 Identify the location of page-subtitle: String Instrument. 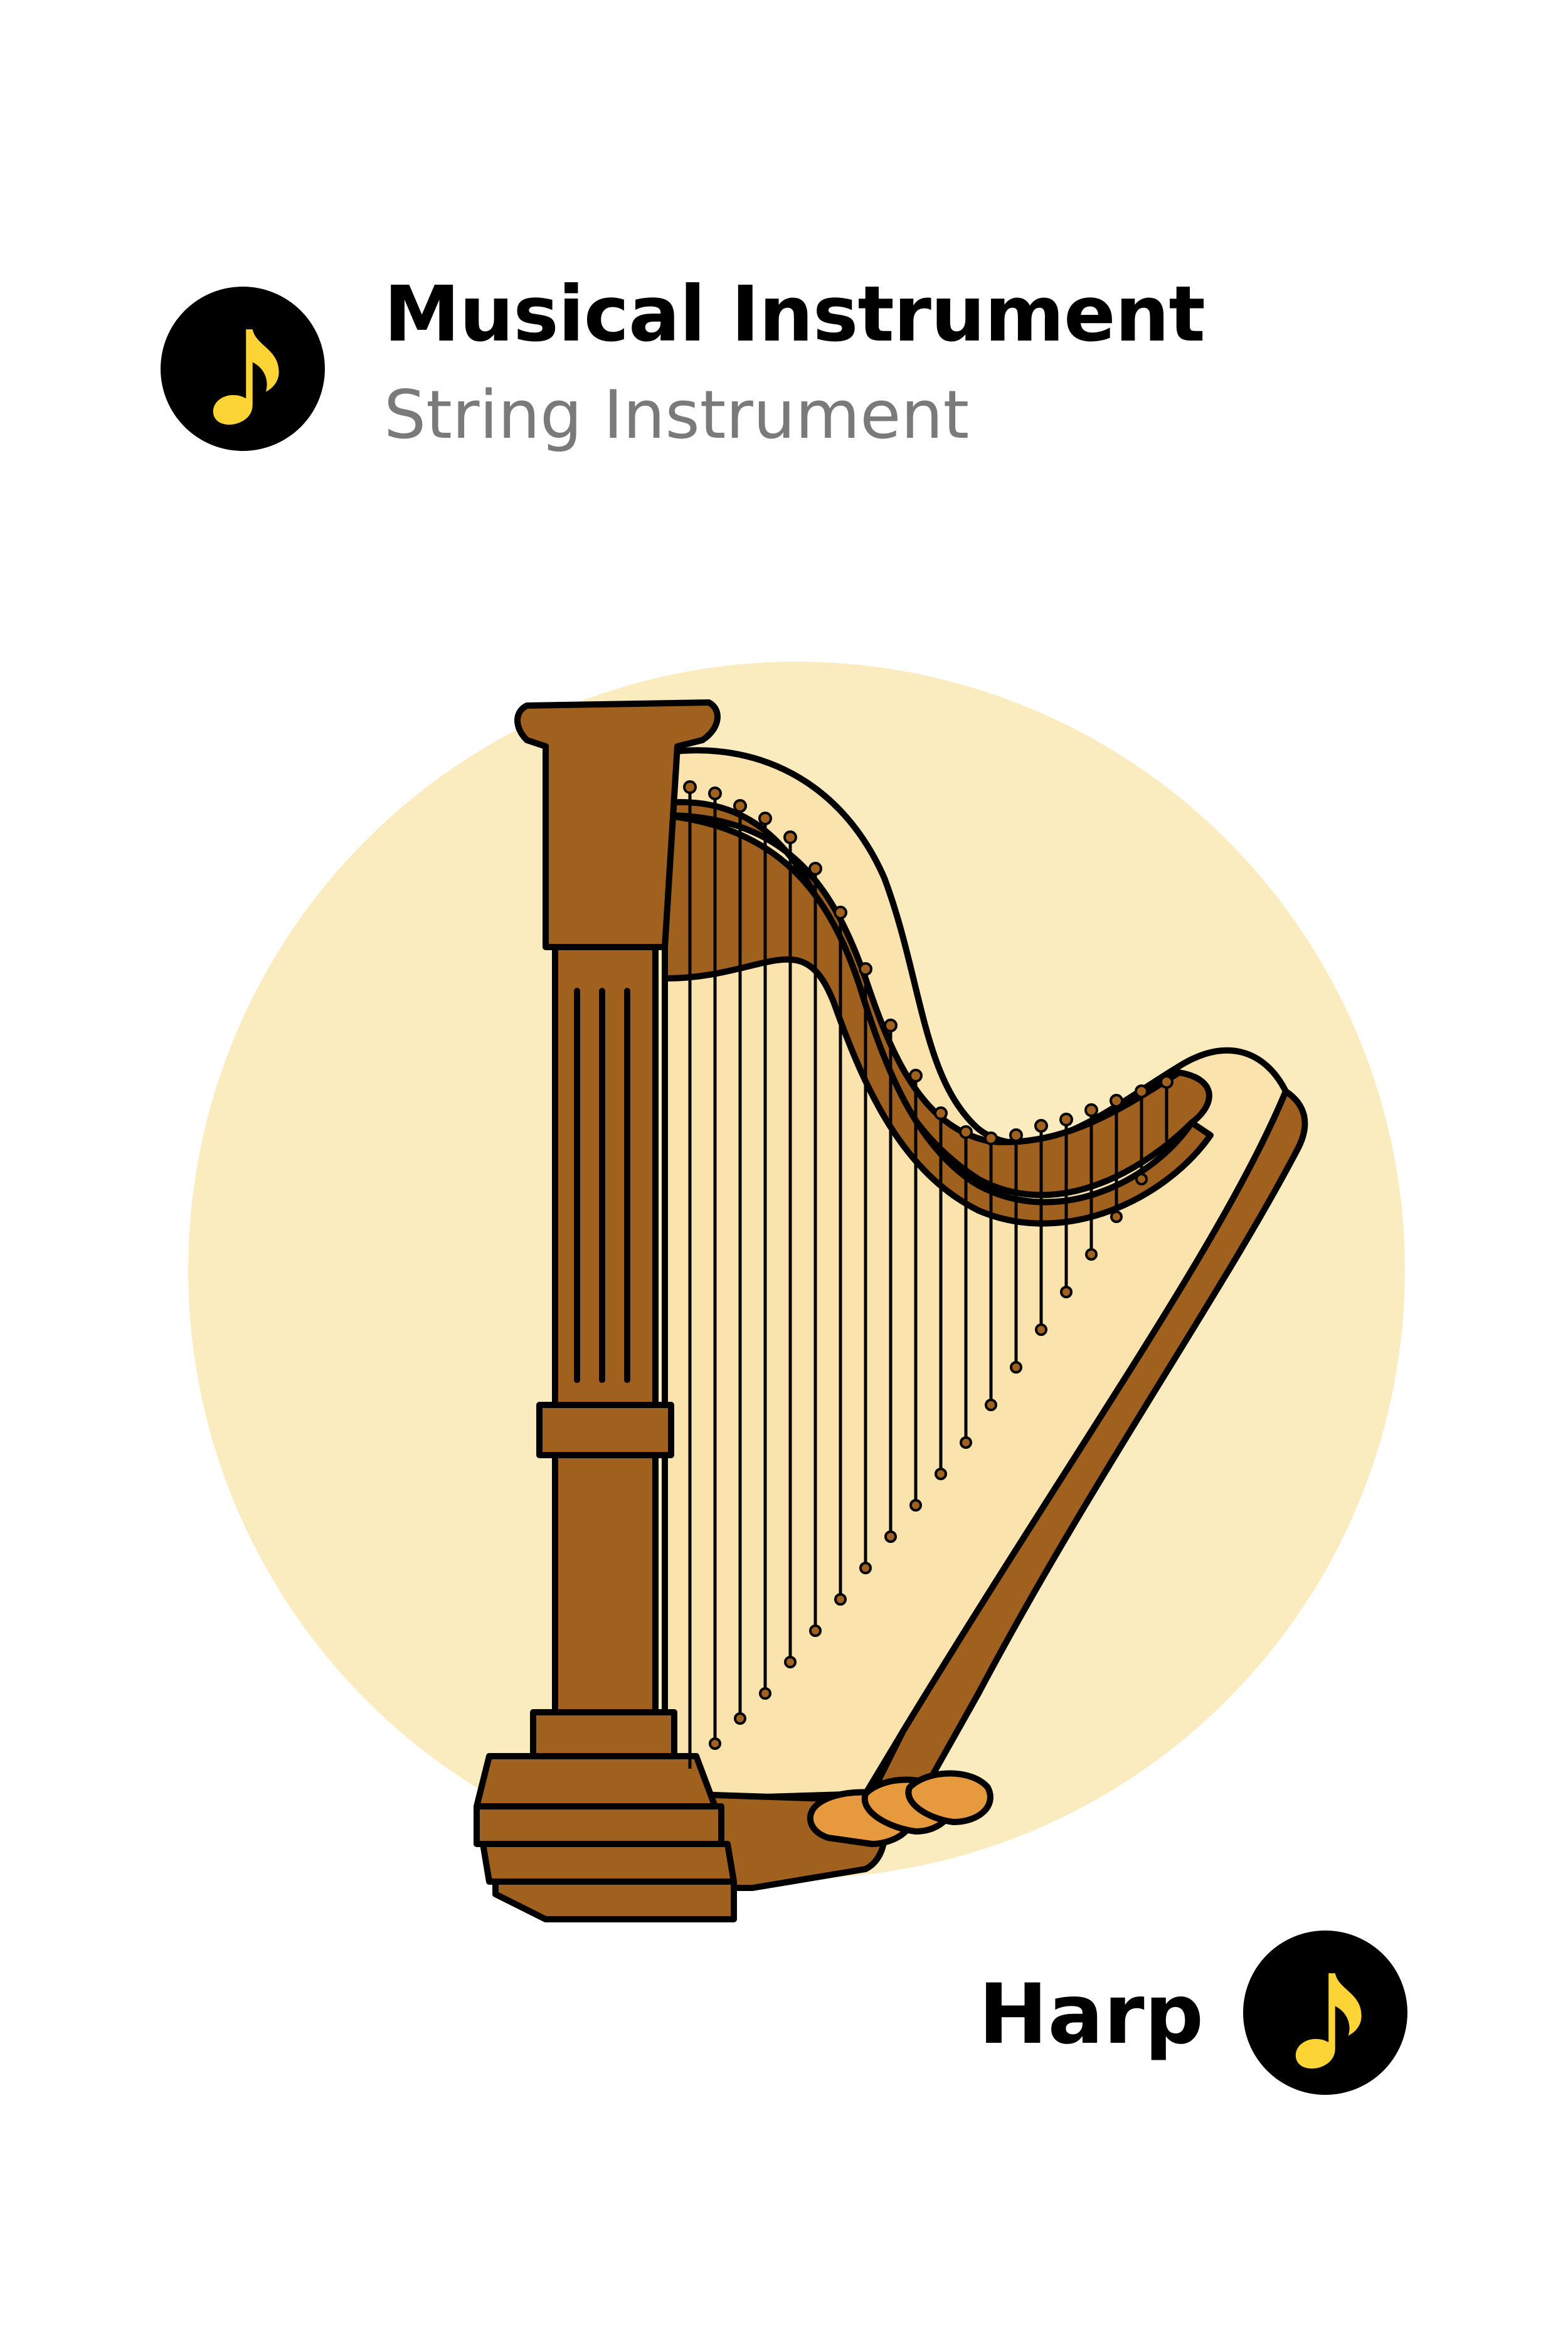
(677, 414).